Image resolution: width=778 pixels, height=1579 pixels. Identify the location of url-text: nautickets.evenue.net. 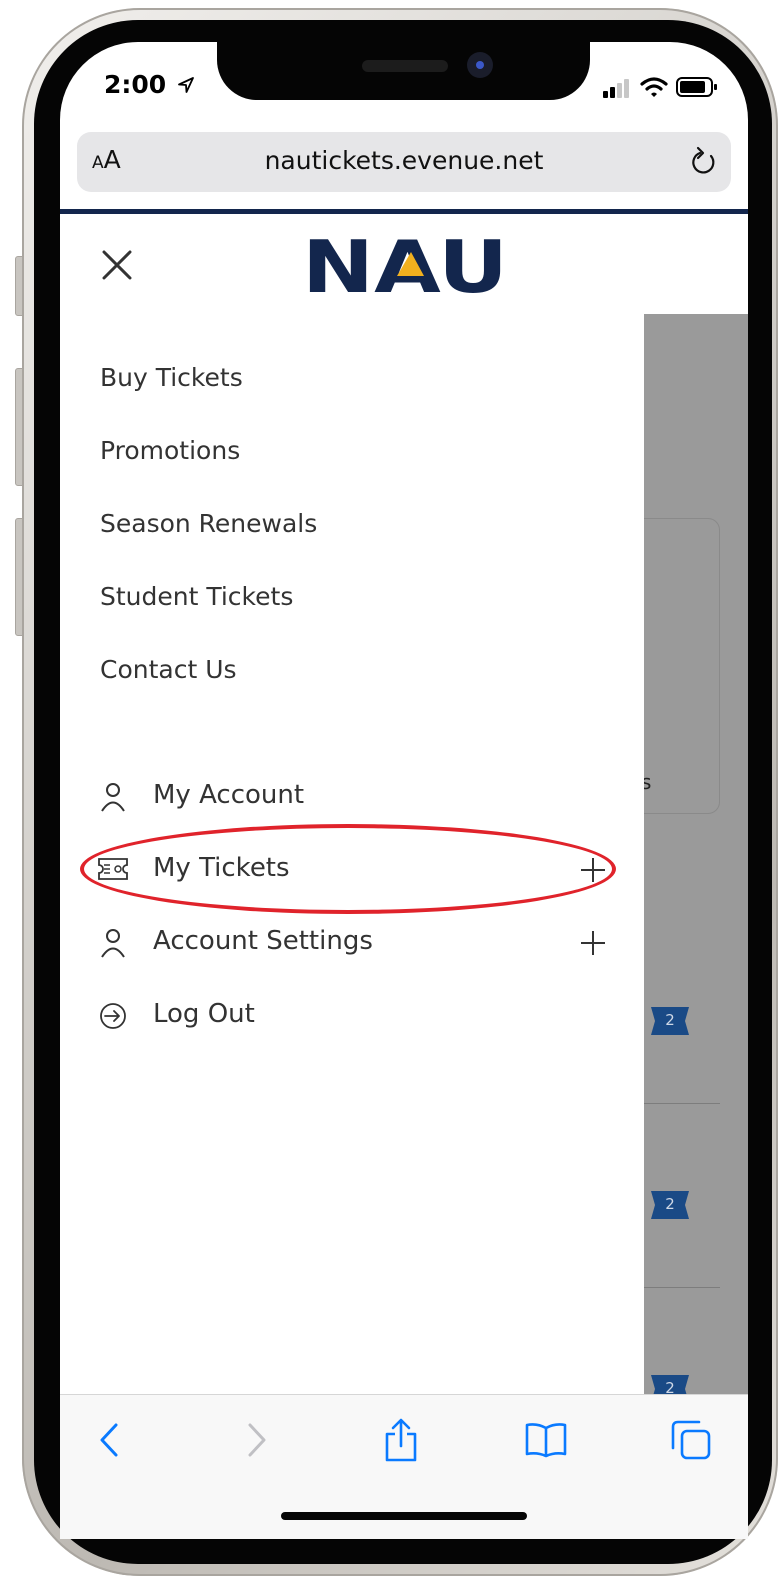
(404, 160).